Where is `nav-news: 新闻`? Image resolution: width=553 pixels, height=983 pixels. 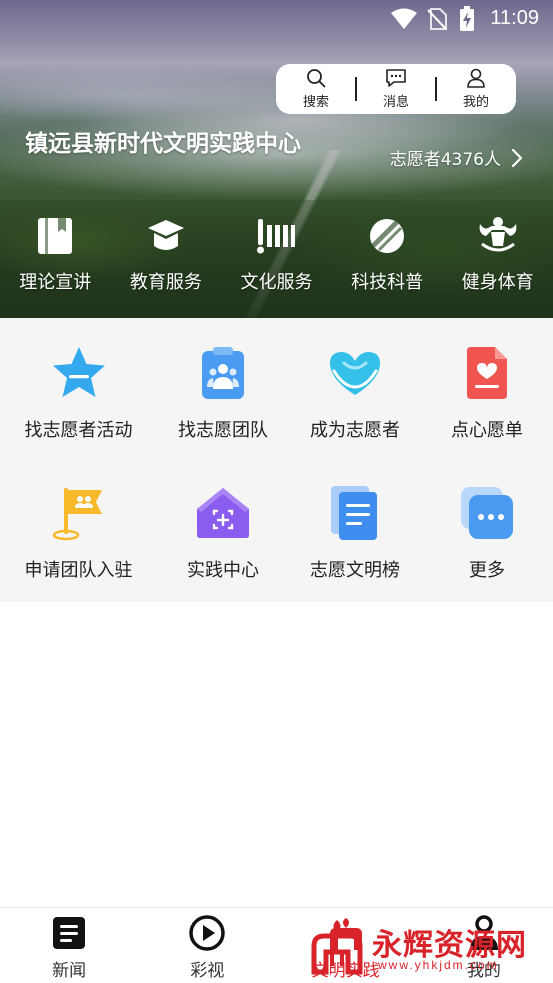
nav-news: 新闻 is located at coordinates (69, 945).